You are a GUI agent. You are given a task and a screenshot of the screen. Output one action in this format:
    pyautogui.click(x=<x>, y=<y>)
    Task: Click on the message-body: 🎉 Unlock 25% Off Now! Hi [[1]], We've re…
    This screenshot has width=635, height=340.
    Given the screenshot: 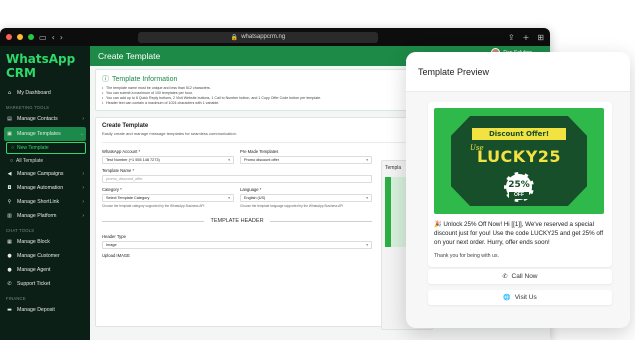 What is the action you would take?
    pyautogui.click(x=519, y=233)
    